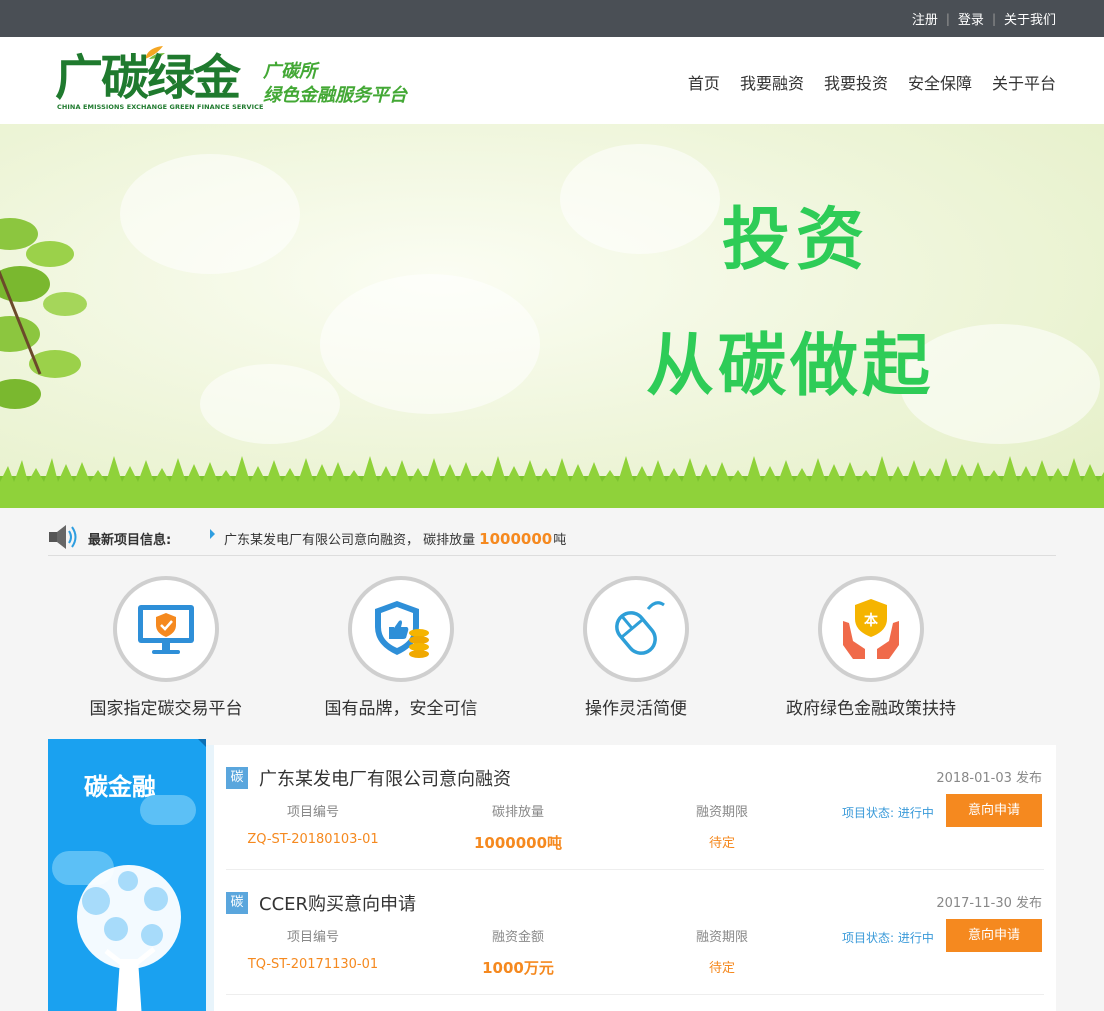 This screenshot has height=1011, width=1104. I want to click on feature-circle: 本, so click(871, 629).